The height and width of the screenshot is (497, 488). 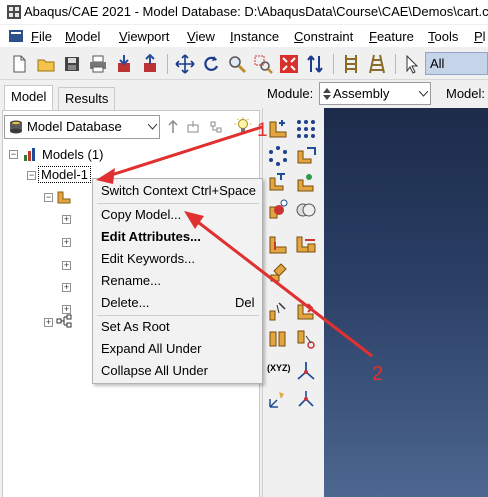 What do you see at coordinates (173, 126) in the screenshot?
I see `tree-up-icon` at bounding box center [173, 126].